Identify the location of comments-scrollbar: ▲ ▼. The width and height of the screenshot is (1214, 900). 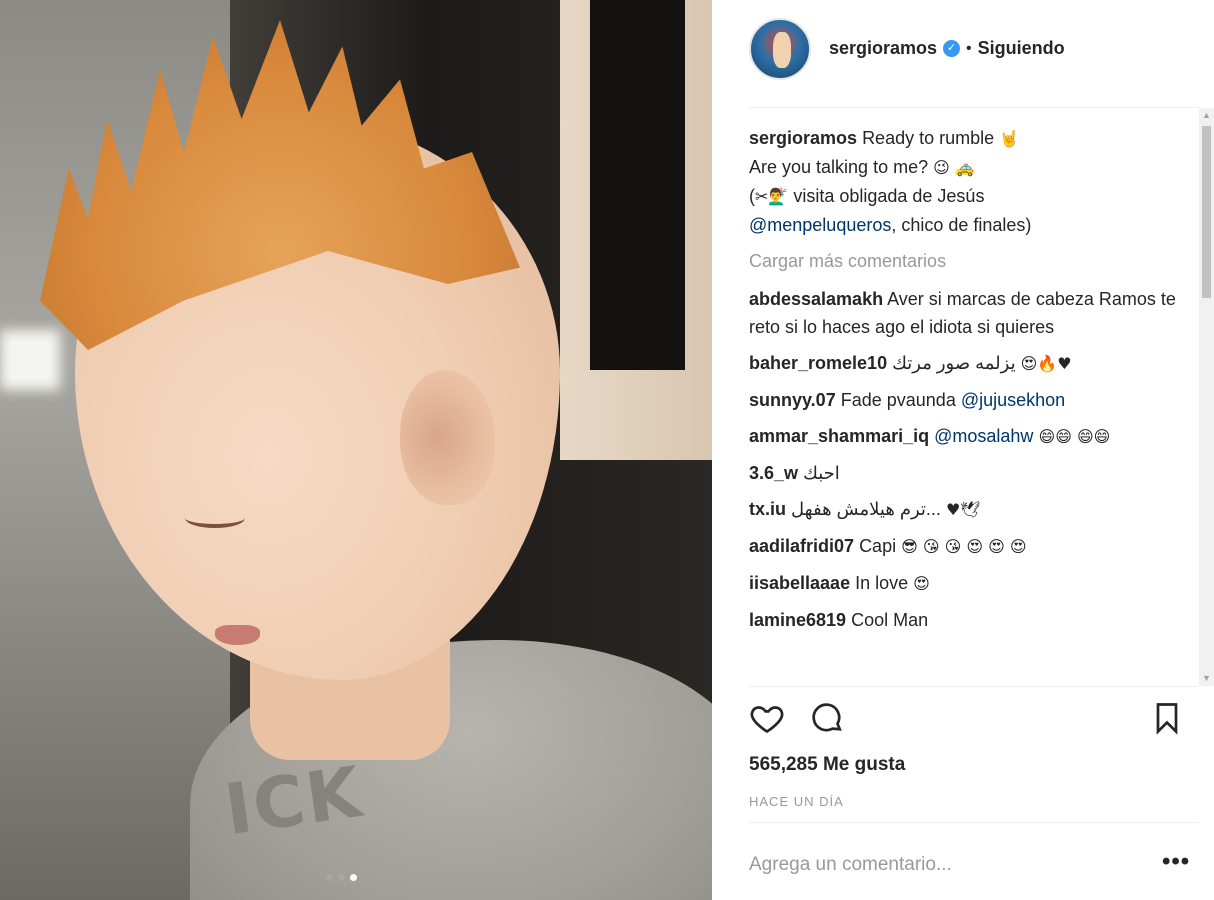
(1206, 397).